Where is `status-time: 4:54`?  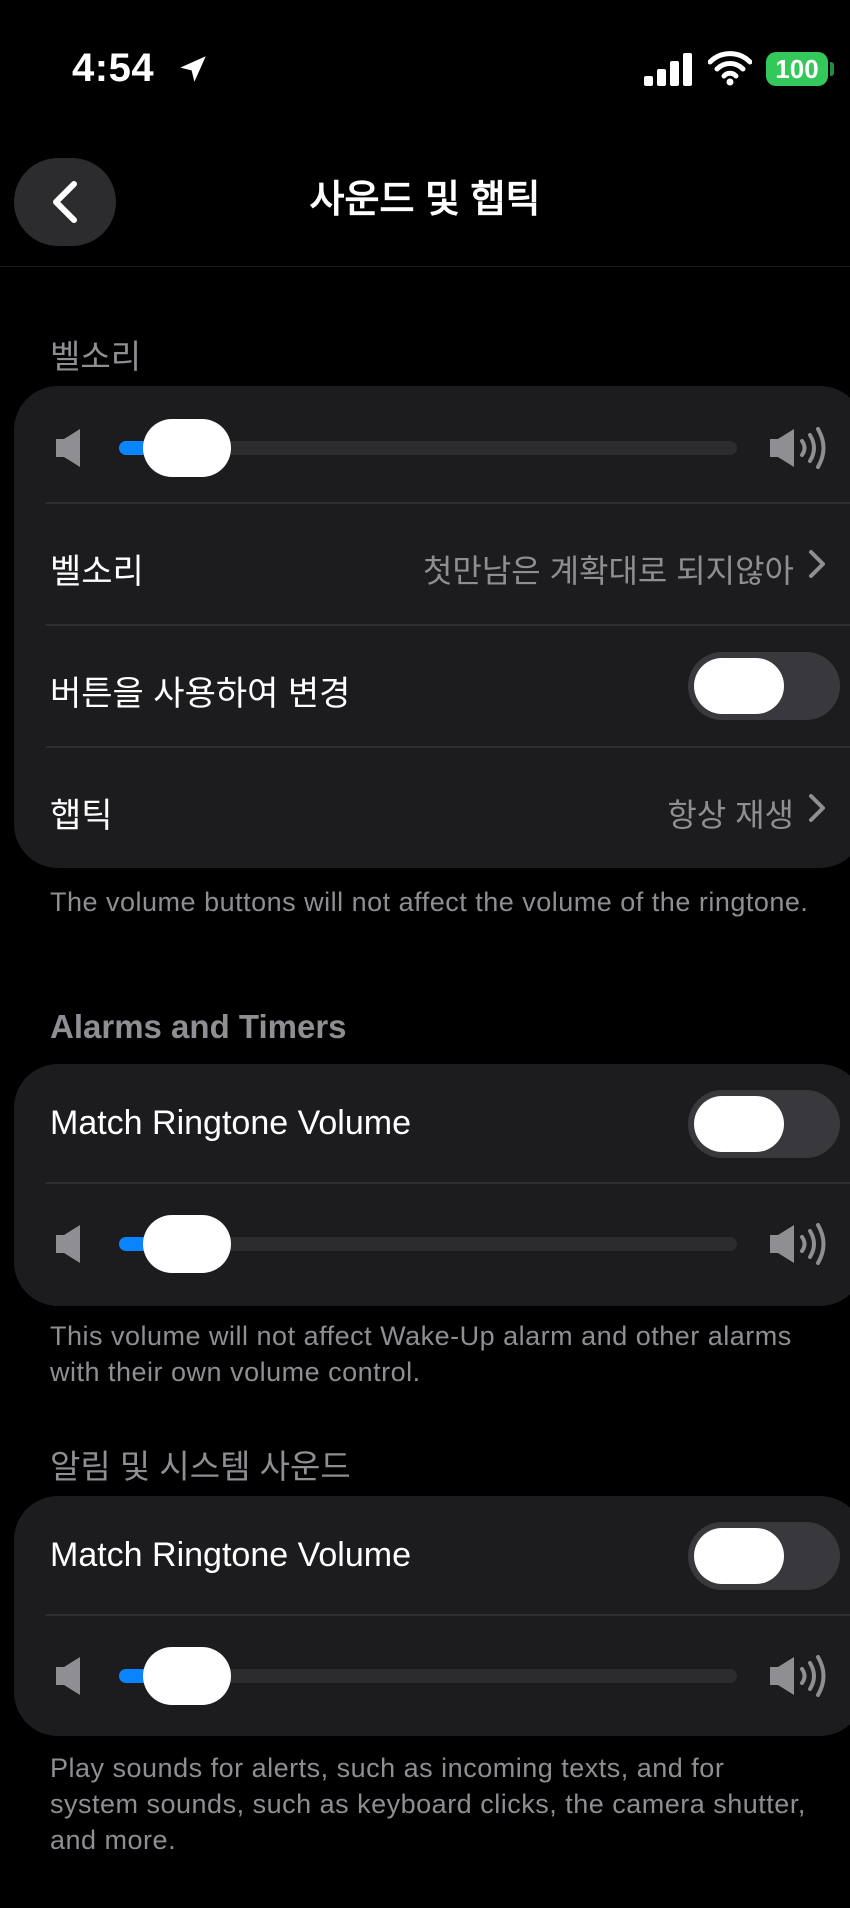
status-time: 4:54 is located at coordinates (113, 68).